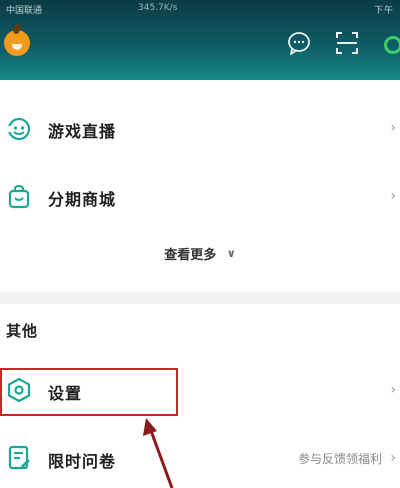 Image resolution: width=400 pixels, height=488 pixels. What do you see at coordinates (19, 129) in the screenshot?
I see `game-live-icon` at bounding box center [19, 129].